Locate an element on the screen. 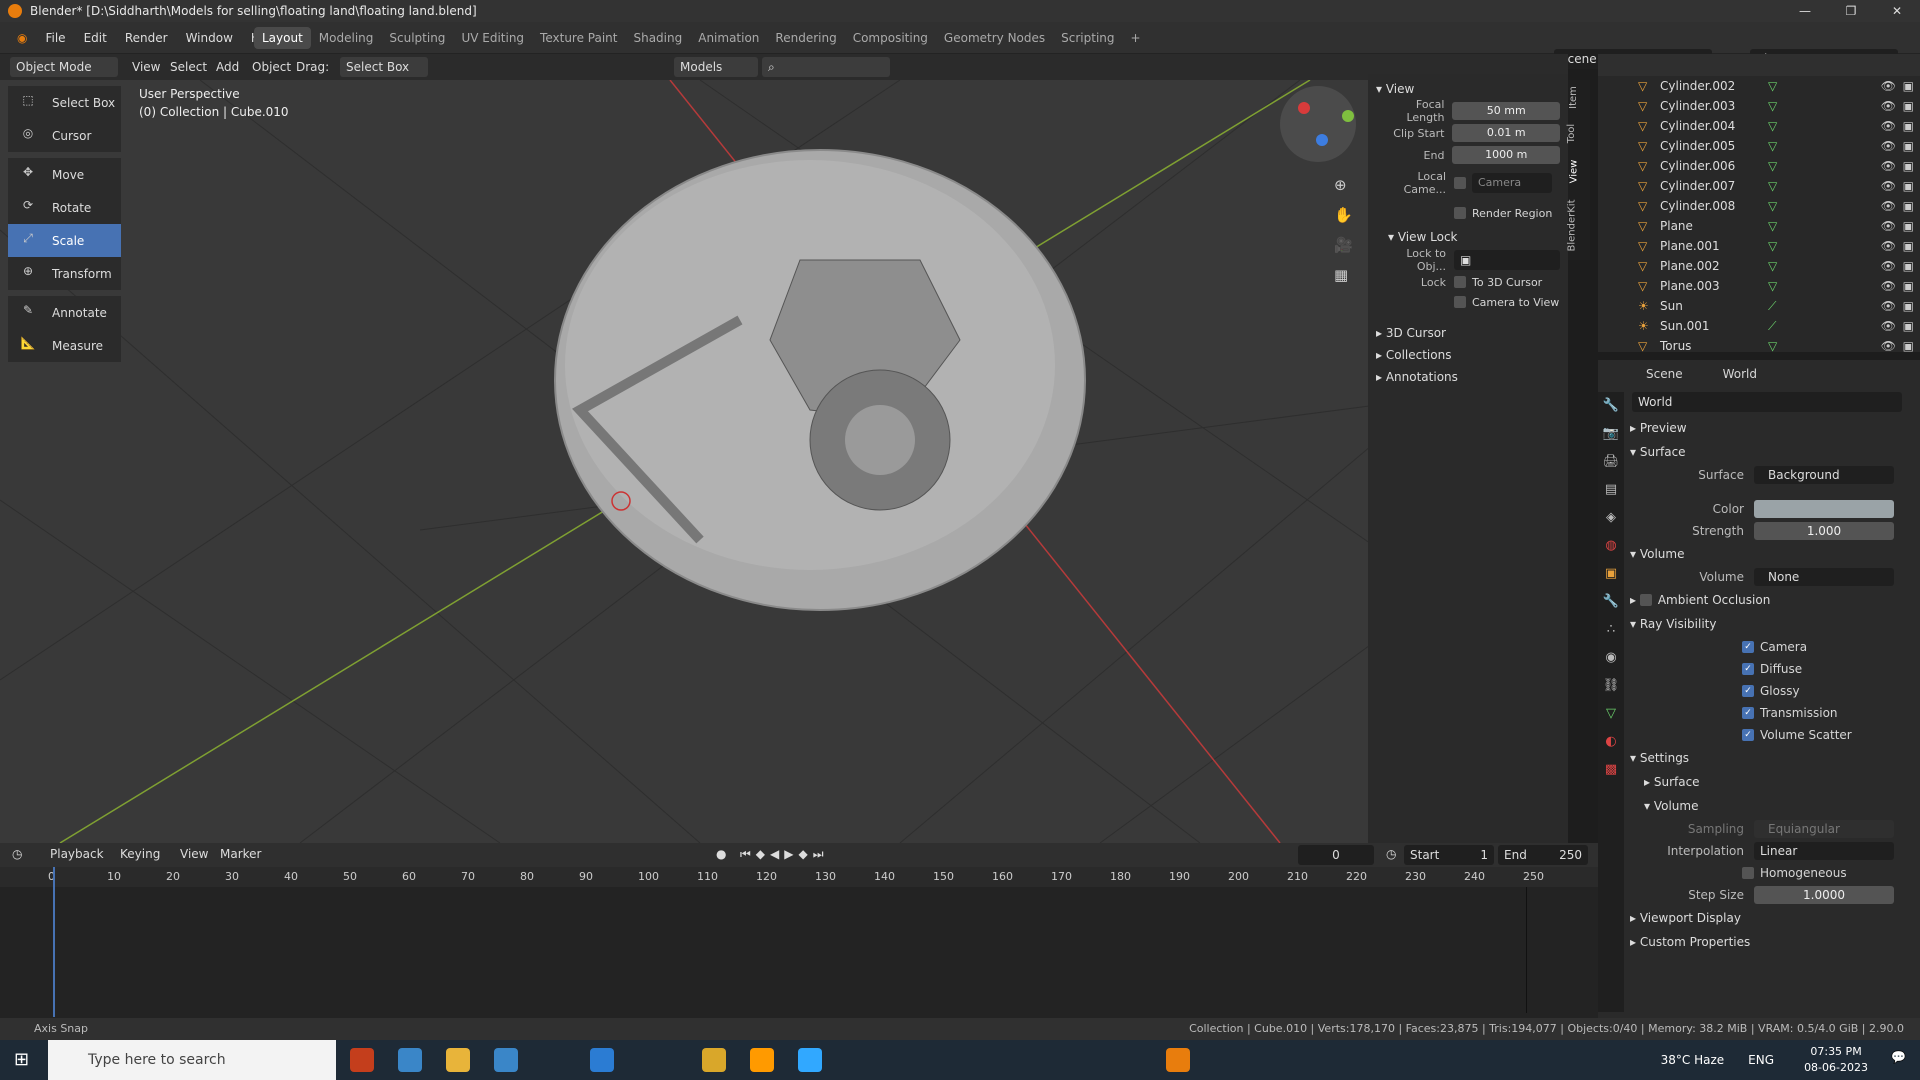 Image resolution: width=1920 pixels, height=1080 pixels. viewport-search-field: ⌕ is located at coordinates (826, 67).